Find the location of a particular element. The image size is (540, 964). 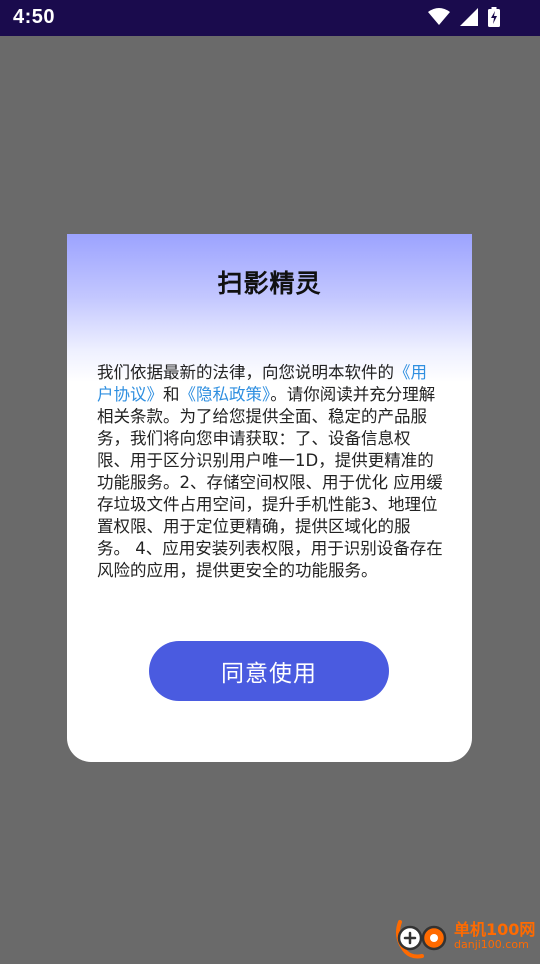

signal-icon is located at coordinates (469, 17).